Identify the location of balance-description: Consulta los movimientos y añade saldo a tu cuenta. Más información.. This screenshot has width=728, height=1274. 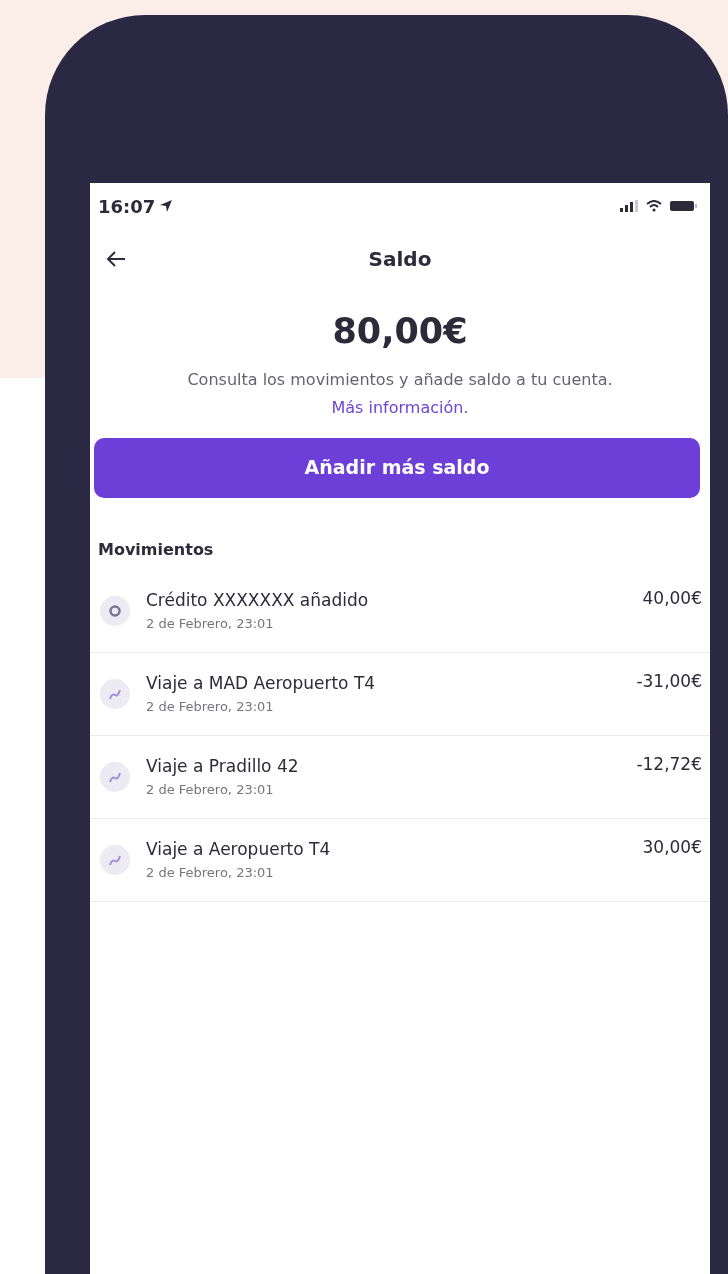
(400, 393).